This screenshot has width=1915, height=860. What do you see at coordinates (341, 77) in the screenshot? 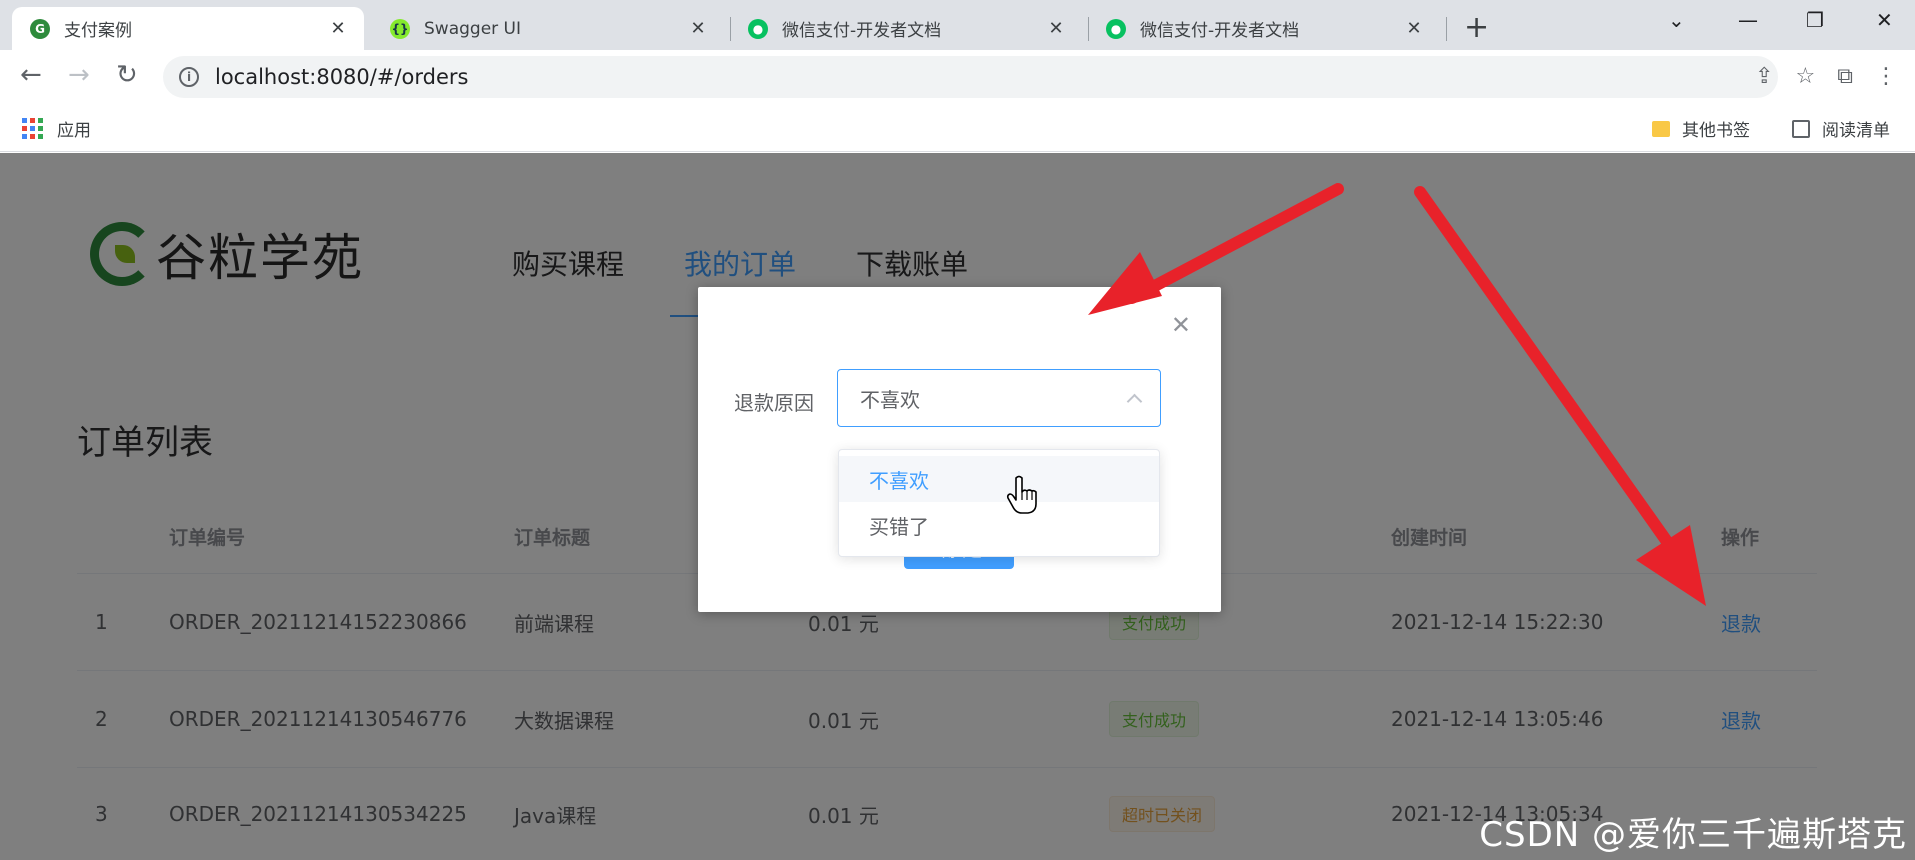
I see `url-text: localhost:8080/#/orders` at bounding box center [341, 77].